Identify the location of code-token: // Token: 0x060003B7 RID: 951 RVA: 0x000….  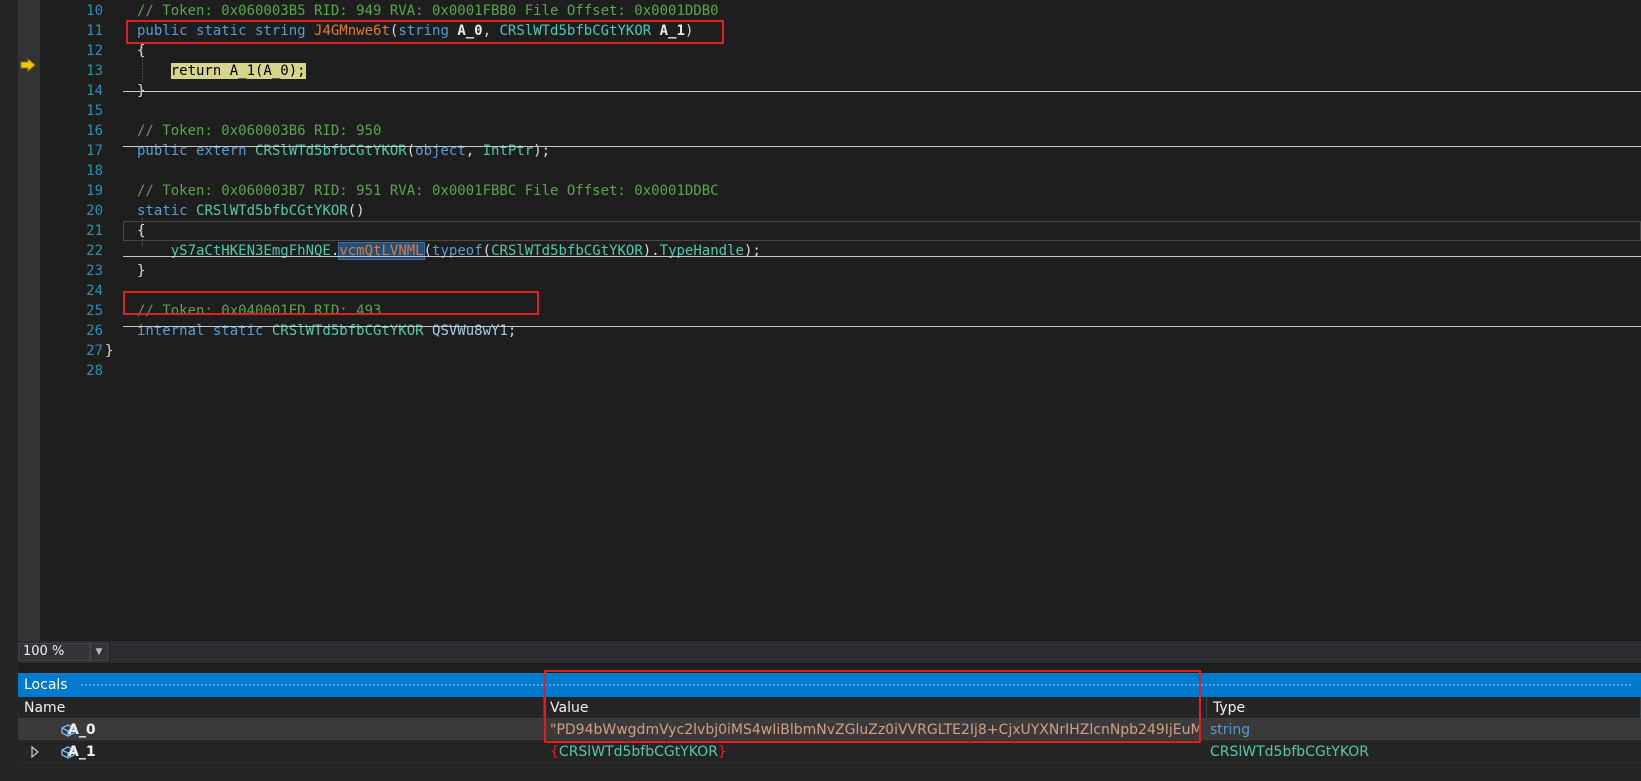
(428, 191).